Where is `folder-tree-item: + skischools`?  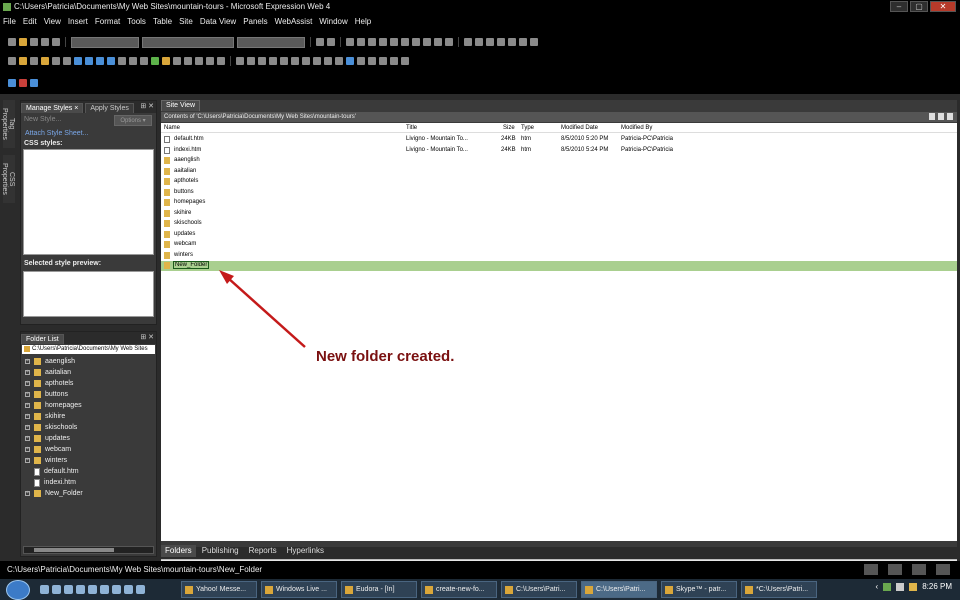
folder-tree-item: + skischools is located at coordinates (51, 427).